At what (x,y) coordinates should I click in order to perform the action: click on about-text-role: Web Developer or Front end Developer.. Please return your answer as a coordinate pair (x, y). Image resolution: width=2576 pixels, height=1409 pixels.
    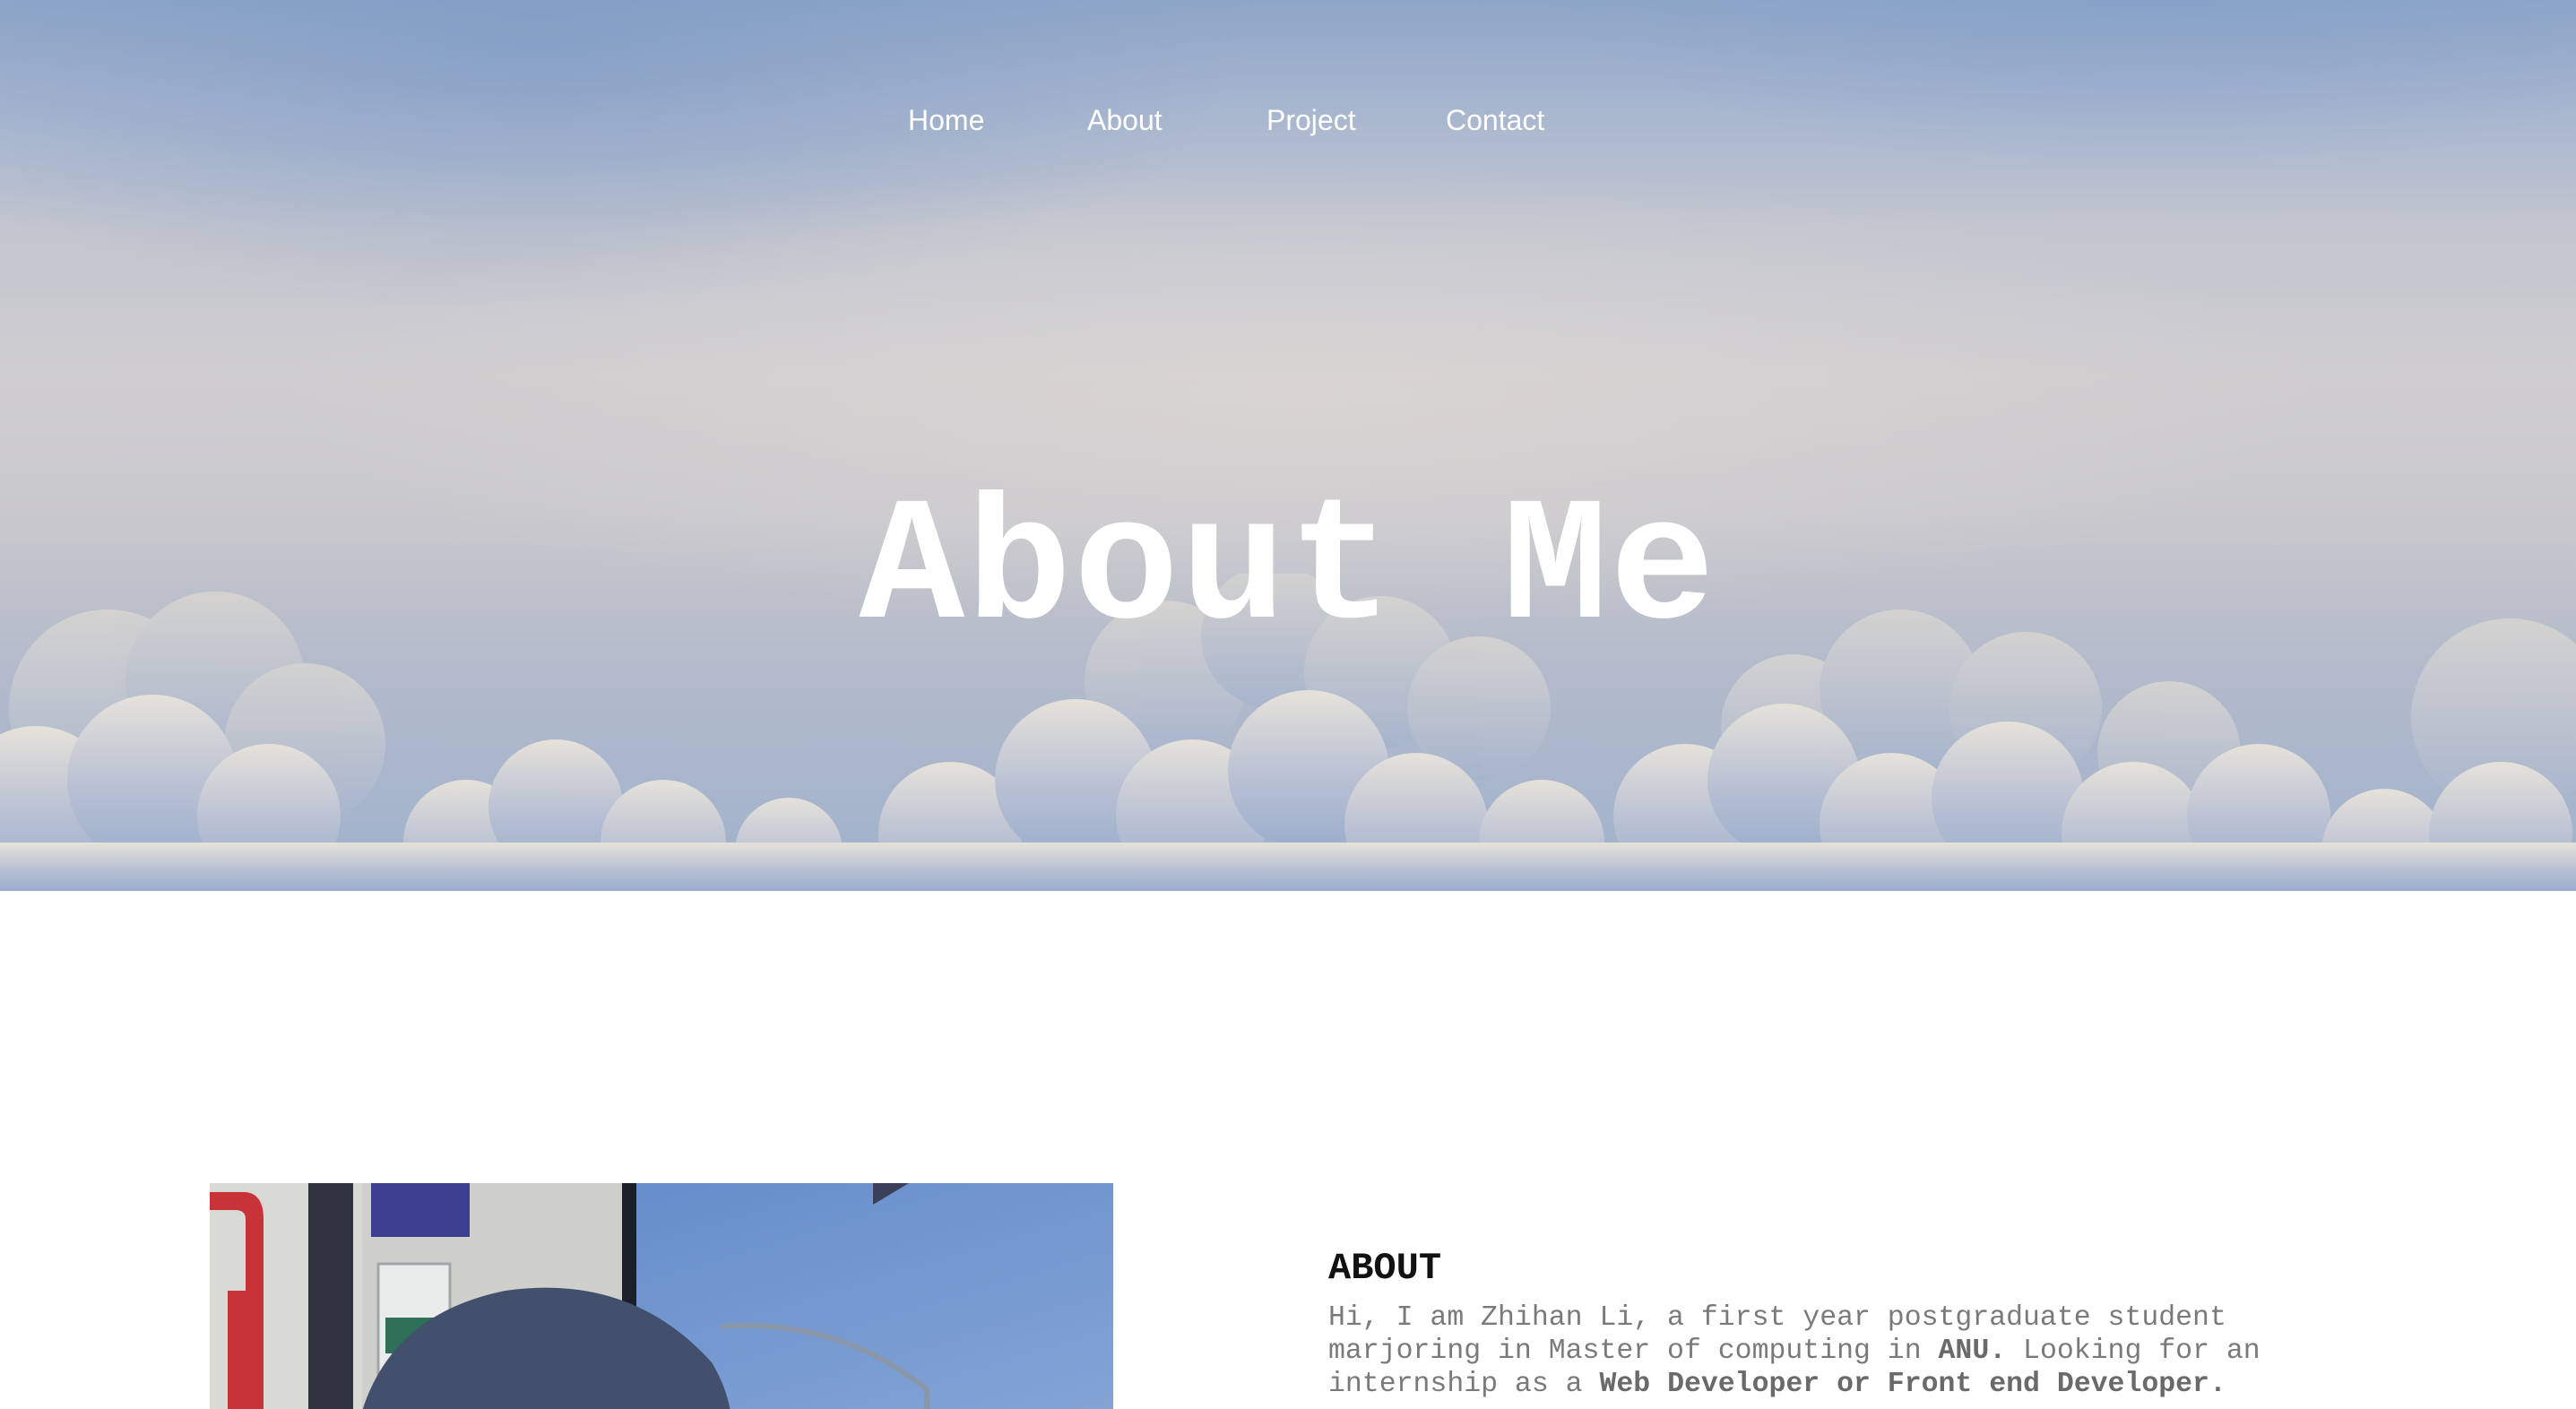
    Looking at the image, I should click on (1912, 1384).